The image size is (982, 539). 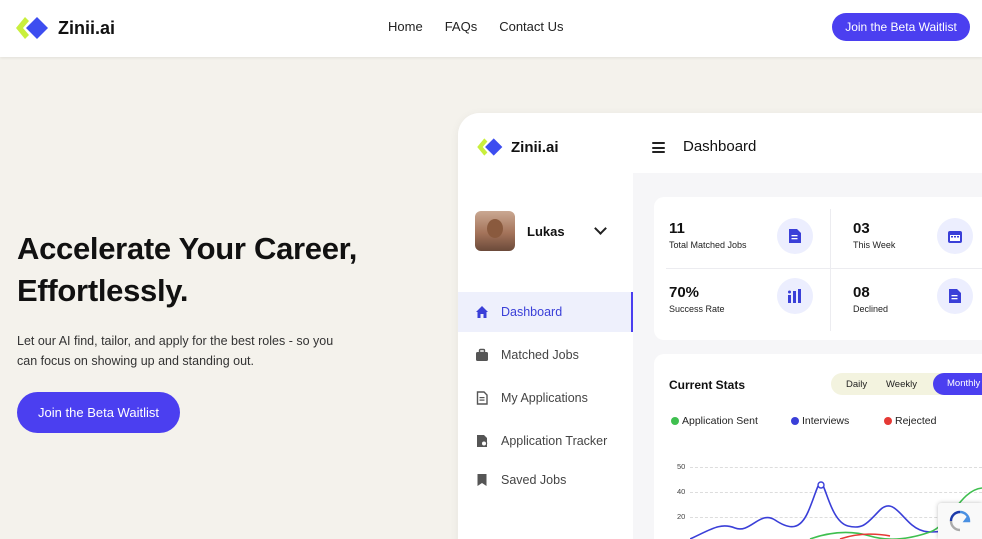 I want to click on period-weekly: Weekly, so click(x=901, y=384).